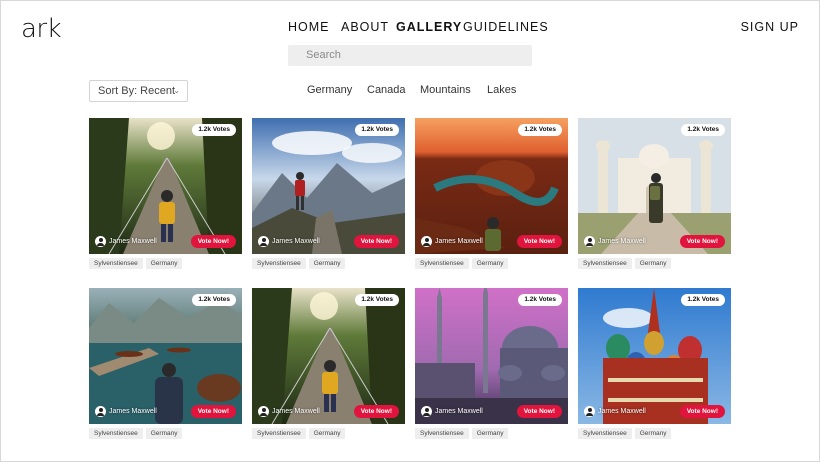  Describe the element at coordinates (176, 90) in the screenshot. I see `chevron-down-icon: ⌄` at that location.